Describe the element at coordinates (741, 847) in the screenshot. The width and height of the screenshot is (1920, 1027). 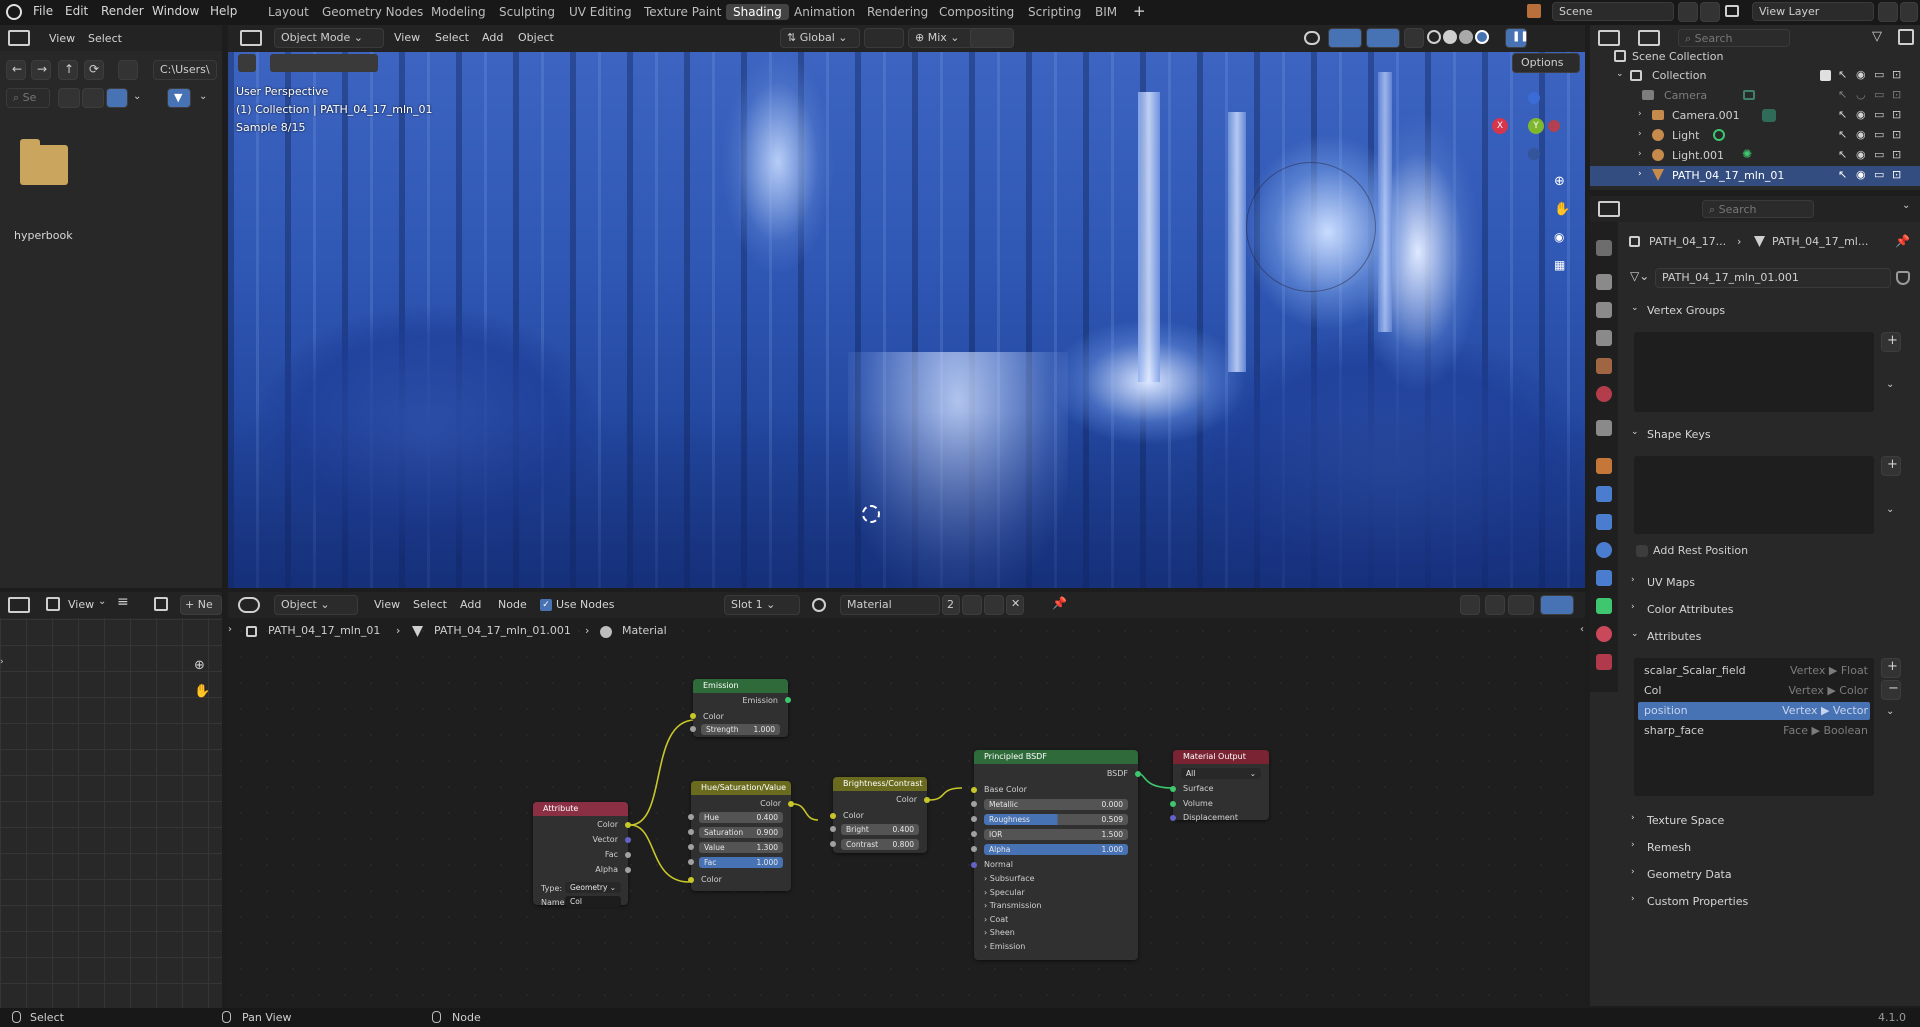
I see `value-field: Value 1.300` at that location.